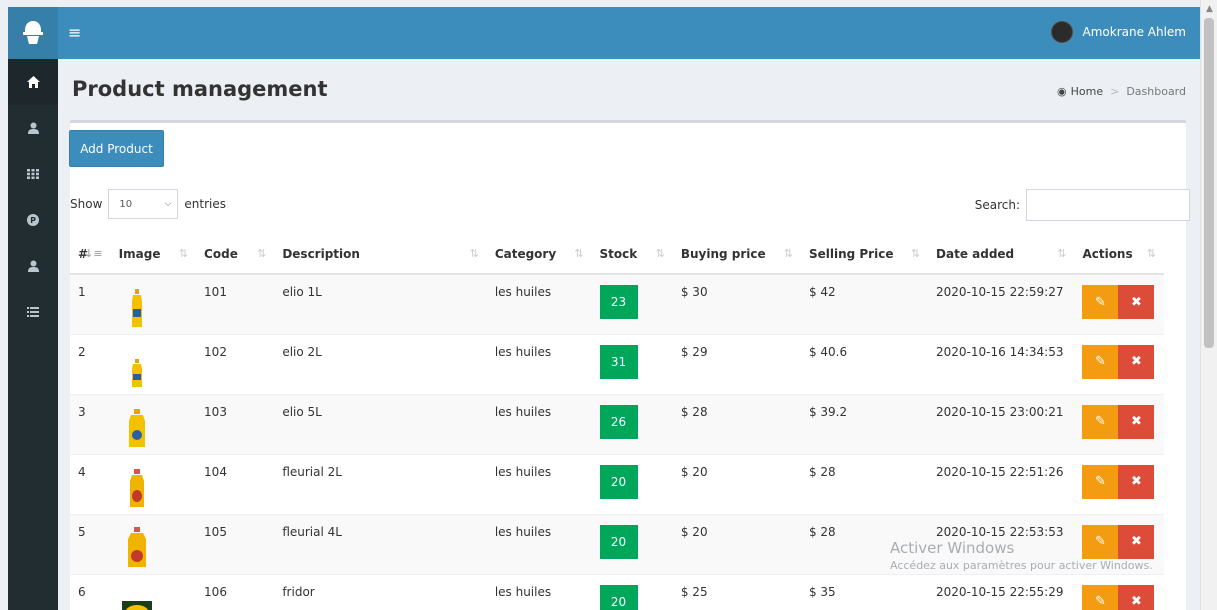  Describe the element at coordinates (205, 204) in the screenshot. I see `entries-label: entries` at that location.